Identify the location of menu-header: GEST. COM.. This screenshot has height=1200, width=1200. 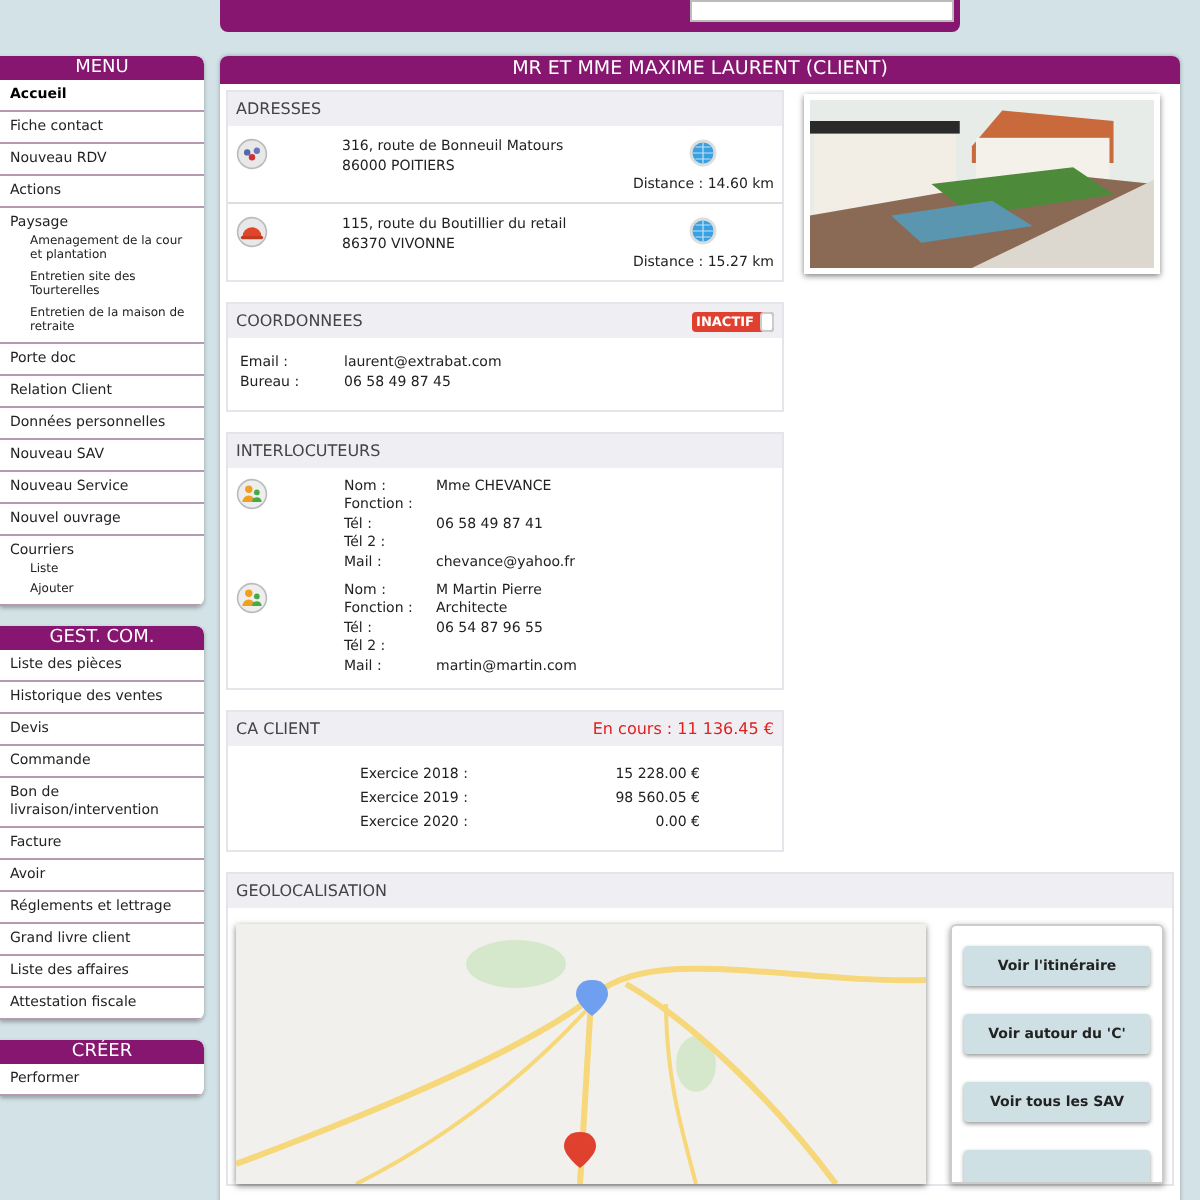
(102, 638).